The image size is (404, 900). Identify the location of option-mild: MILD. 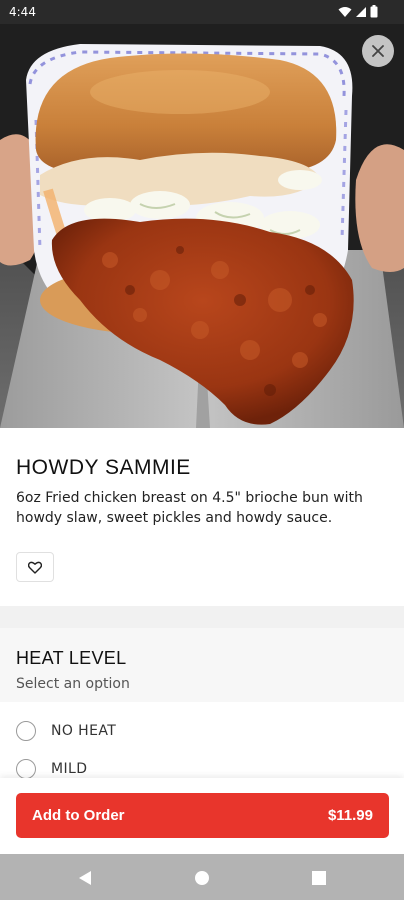
(202, 764).